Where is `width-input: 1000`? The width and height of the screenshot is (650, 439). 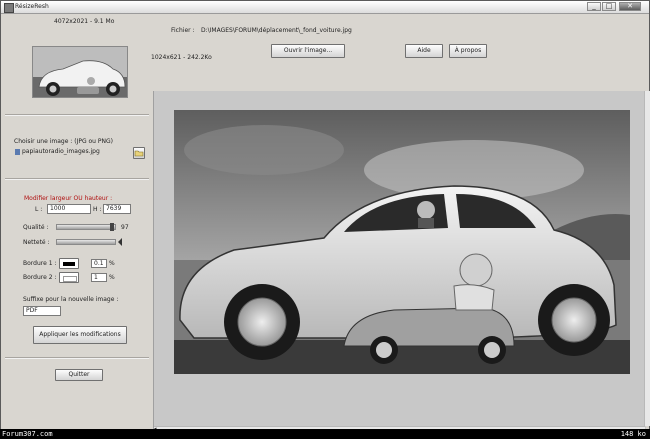
width-input: 1000 is located at coordinates (69, 209).